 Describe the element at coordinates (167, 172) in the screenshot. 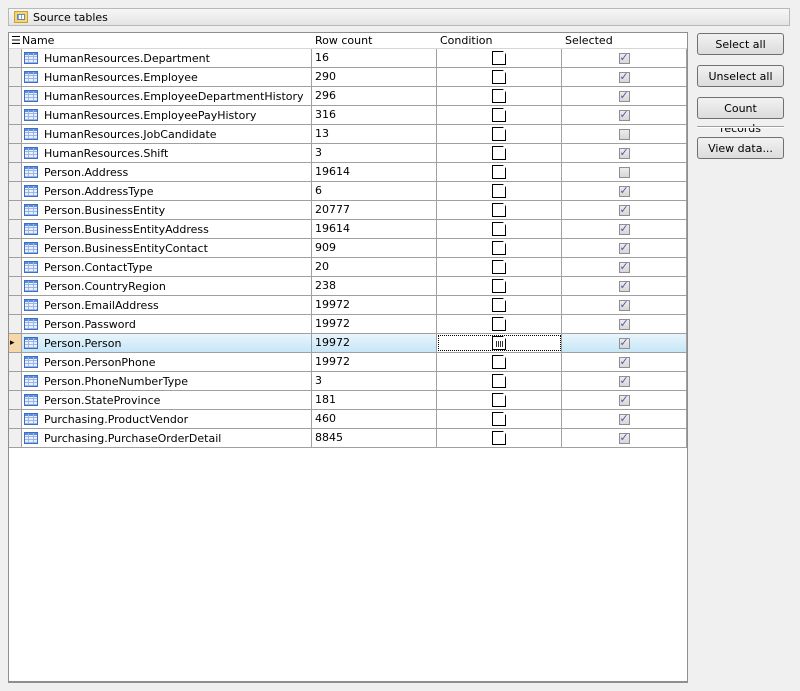

I see `table-name-cell: Person.Address` at that location.